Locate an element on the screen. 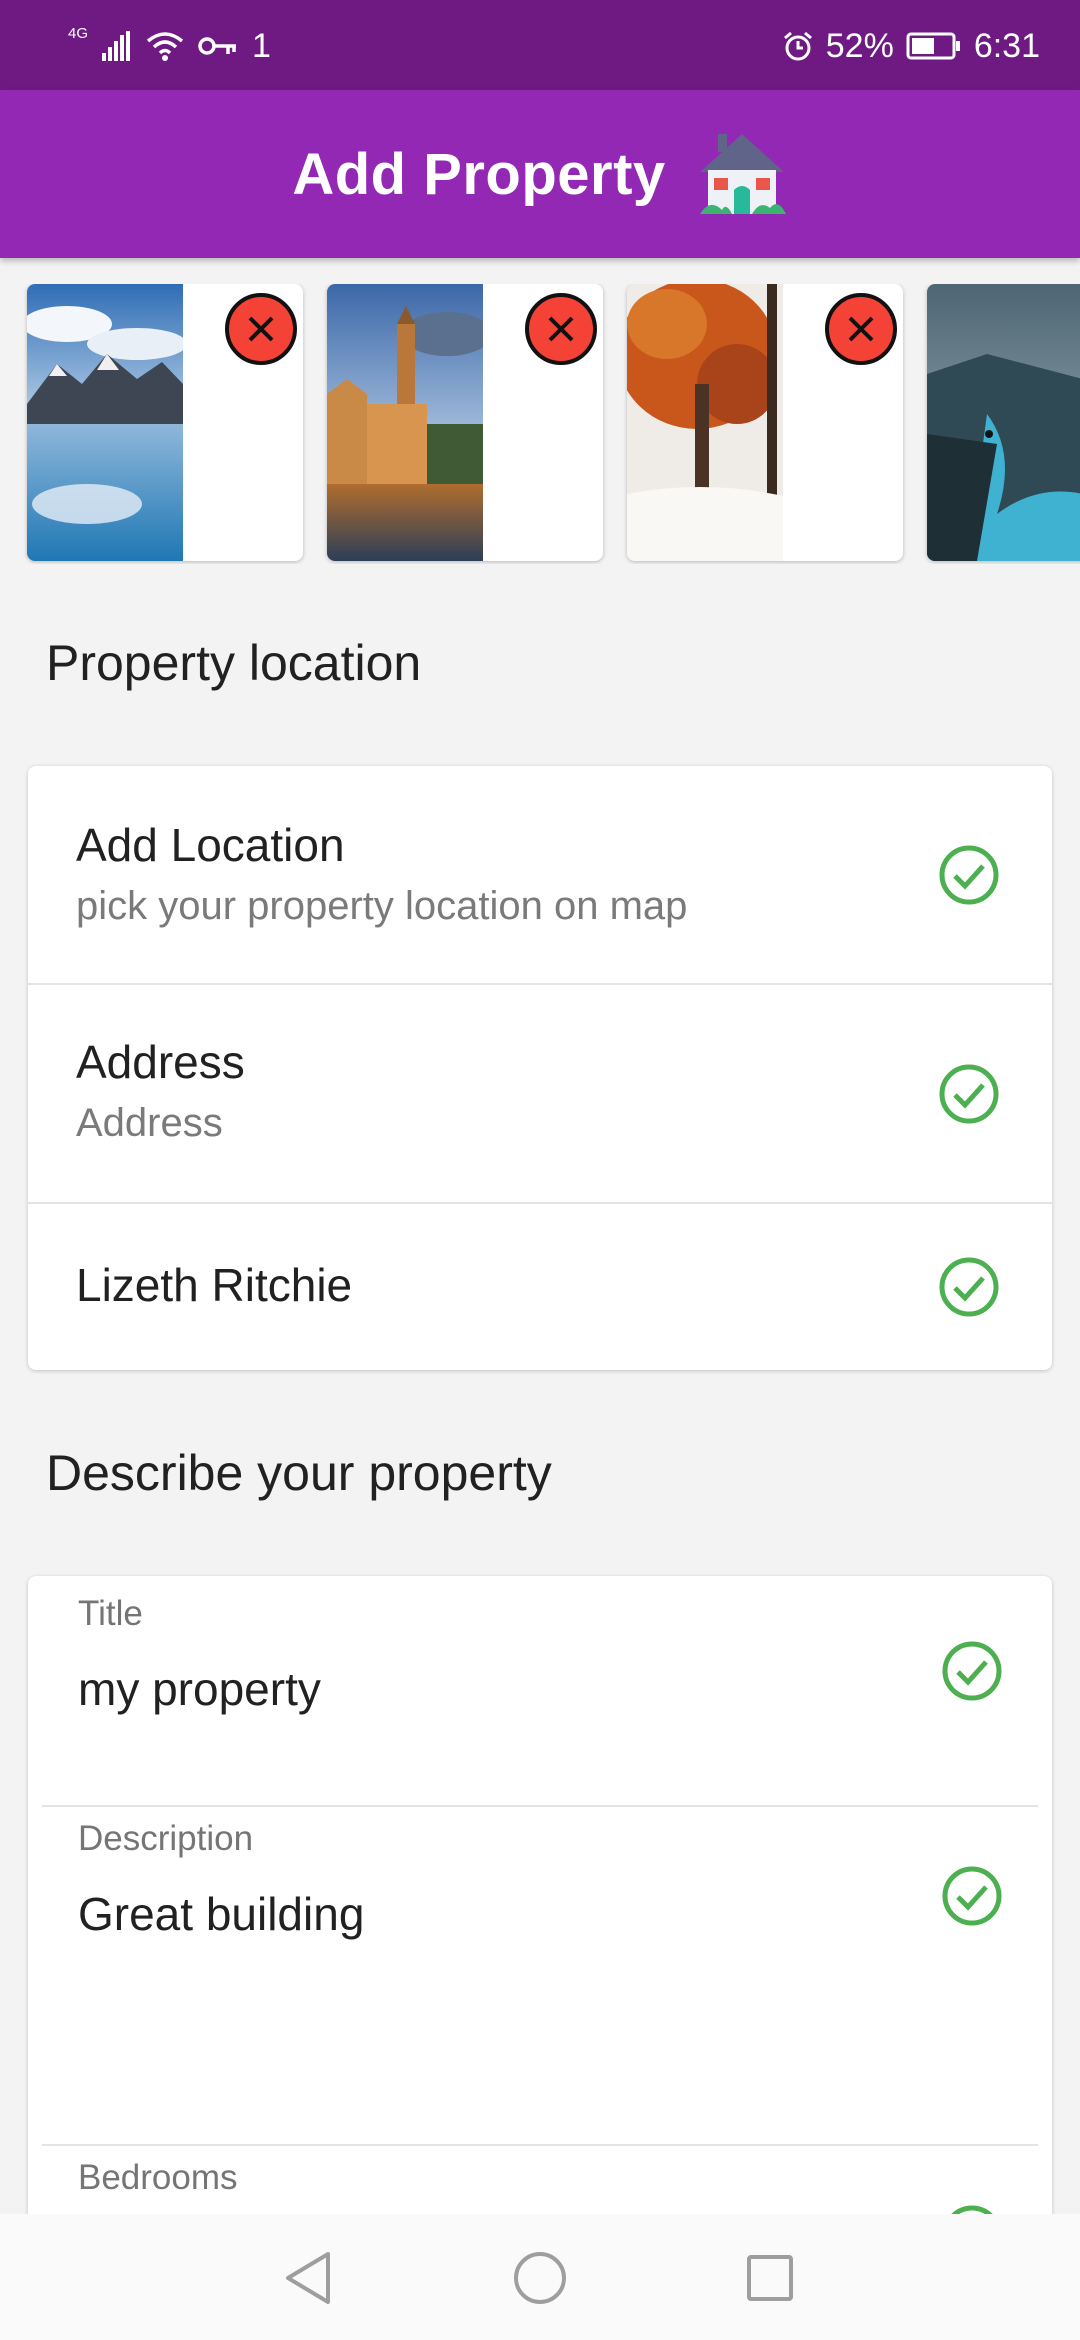 This screenshot has height=2340, width=1080. status-left: 4G 1 is located at coordinates (169, 46).